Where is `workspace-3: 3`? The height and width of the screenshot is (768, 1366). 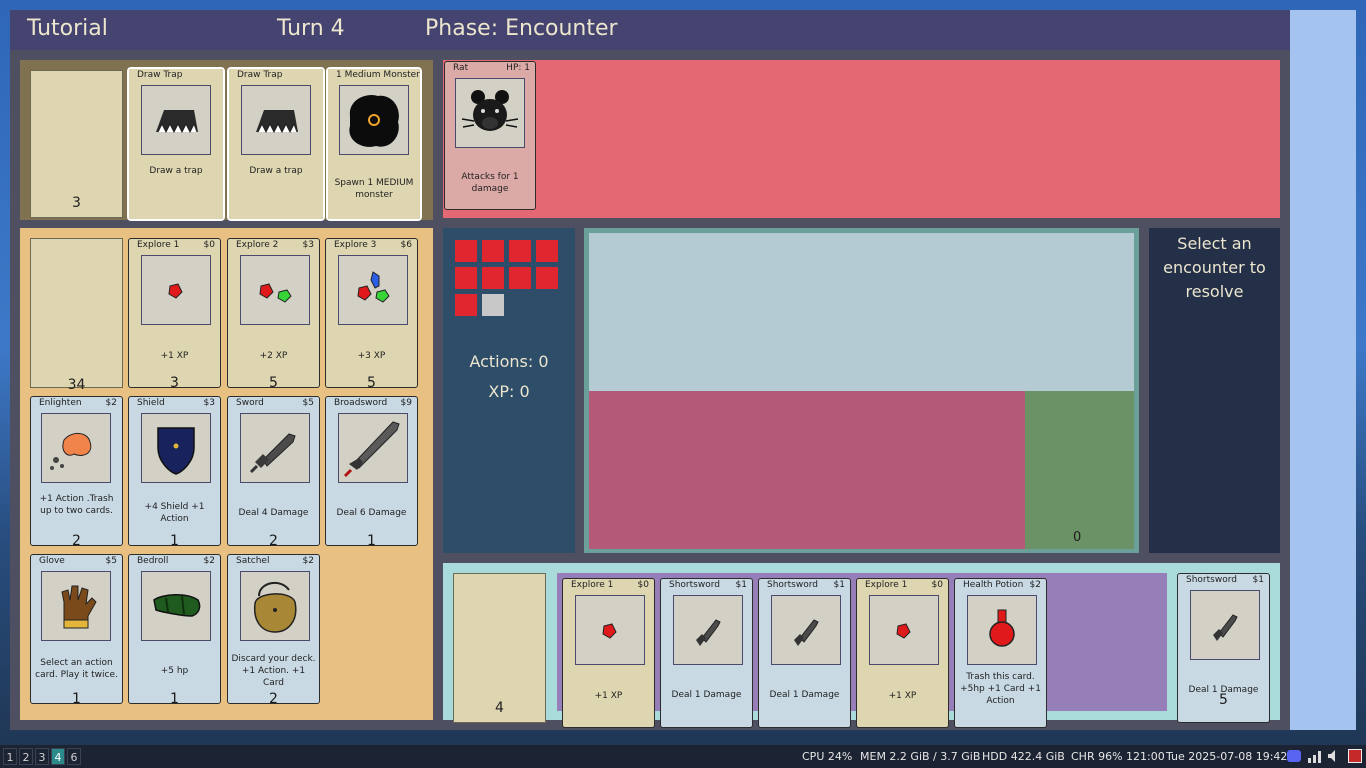 workspace-3: 3 is located at coordinates (42, 756).